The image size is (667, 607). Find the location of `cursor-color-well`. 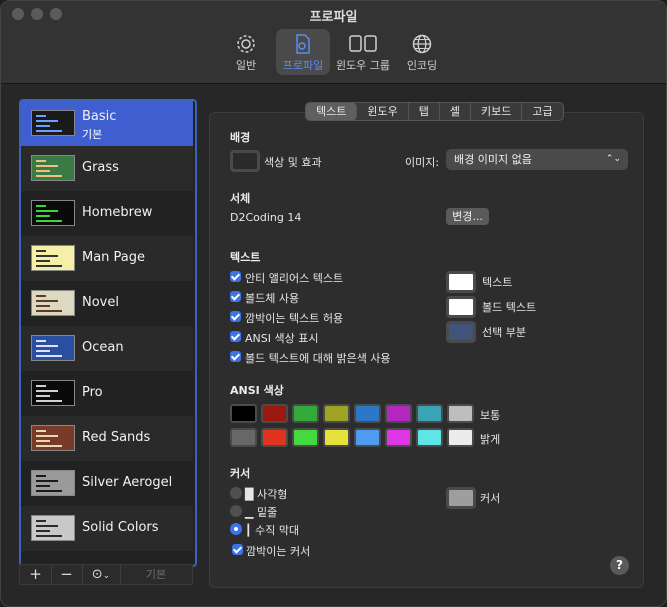

cursor-color-well is located at coordinates (461, 498).